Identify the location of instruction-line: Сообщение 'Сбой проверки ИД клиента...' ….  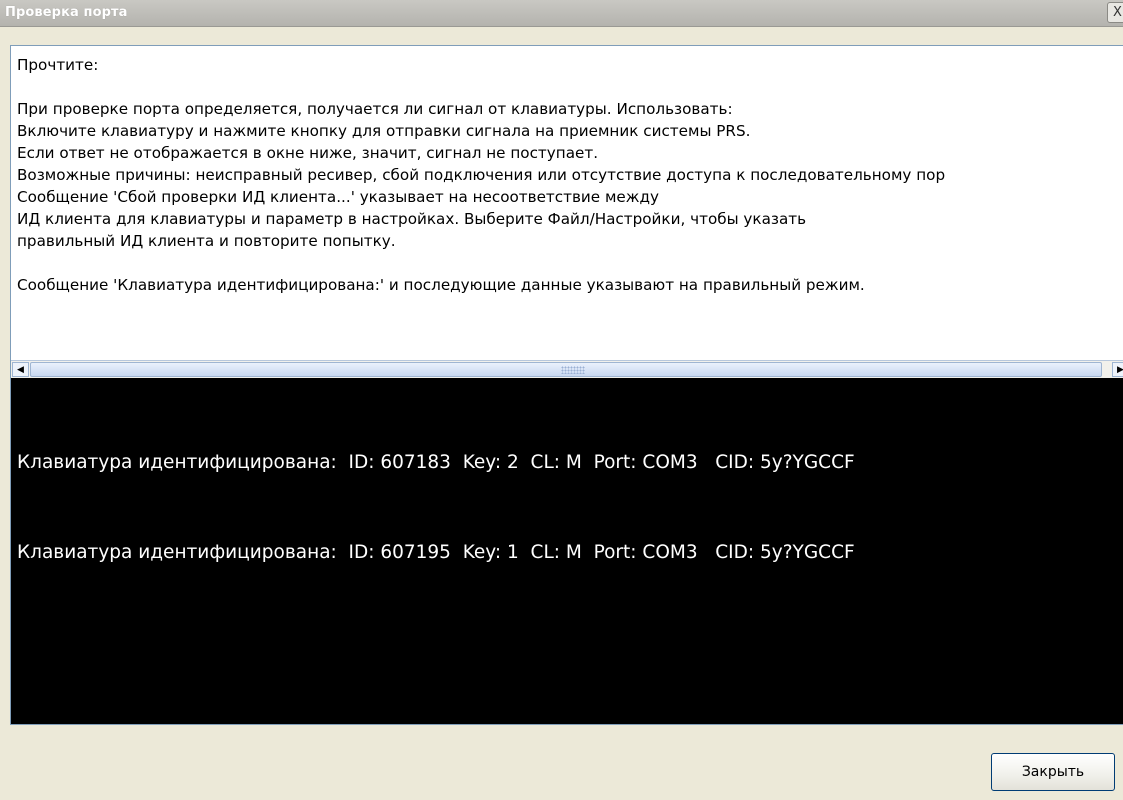
(338, 197).